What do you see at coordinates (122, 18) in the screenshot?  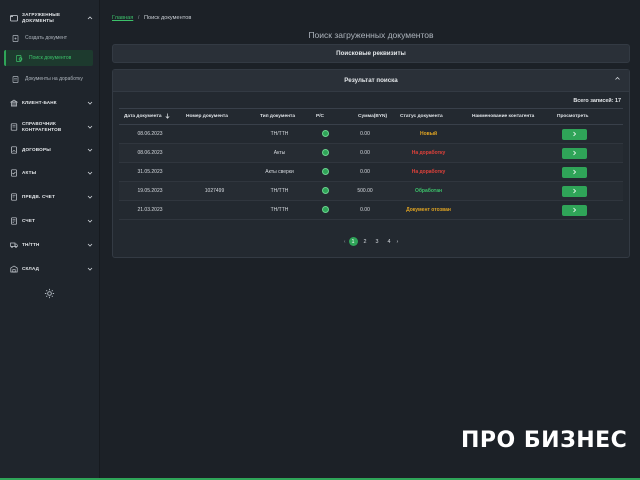 I see `breadcrumb-home-link: Главная` at bounding box center [122, 18].